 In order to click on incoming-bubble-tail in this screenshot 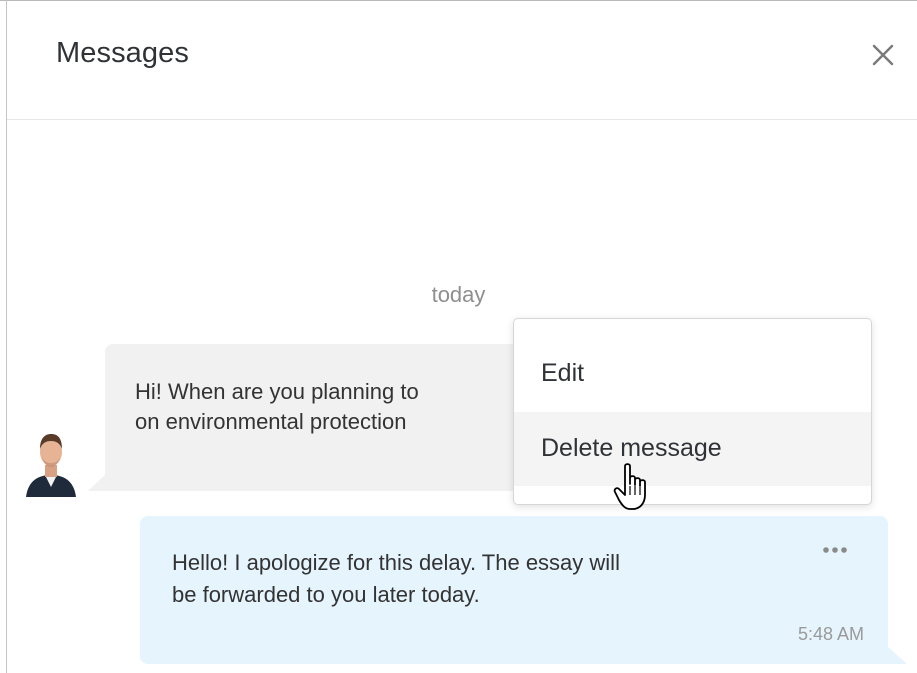, I will do `click(97, 482)`.